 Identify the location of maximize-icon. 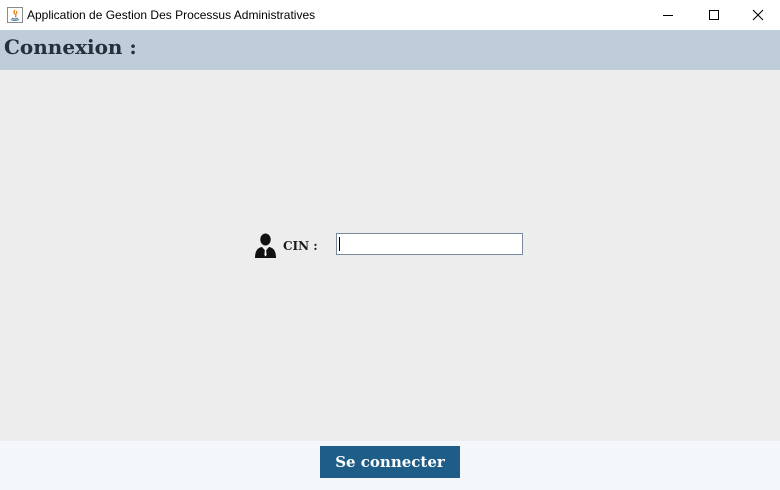
(714, 15).